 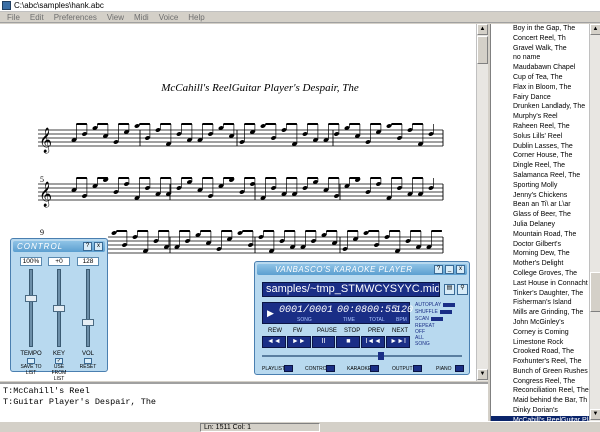 I want to click on bpm-unit: BPM, so click(x=401, y=320).